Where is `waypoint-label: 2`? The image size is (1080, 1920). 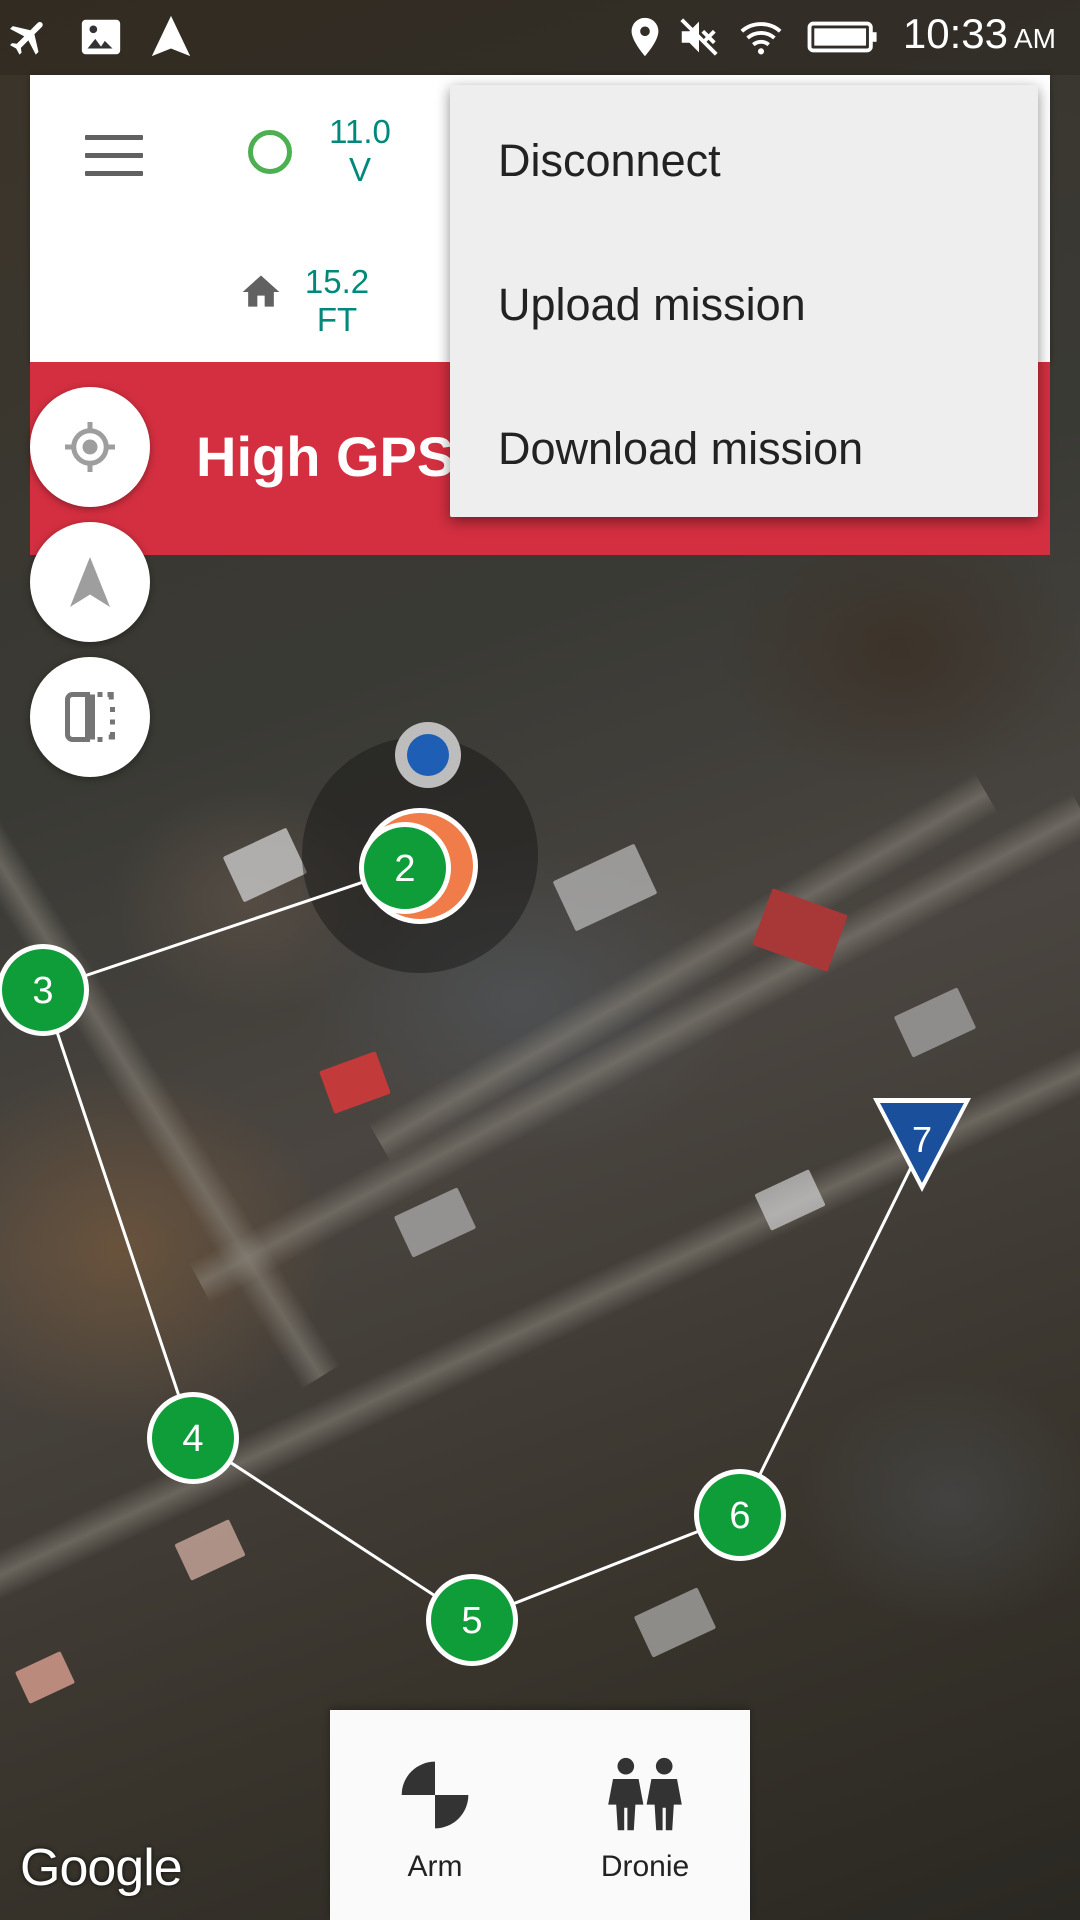
waypoint-label: 2 is located at coordinates (404, 869).